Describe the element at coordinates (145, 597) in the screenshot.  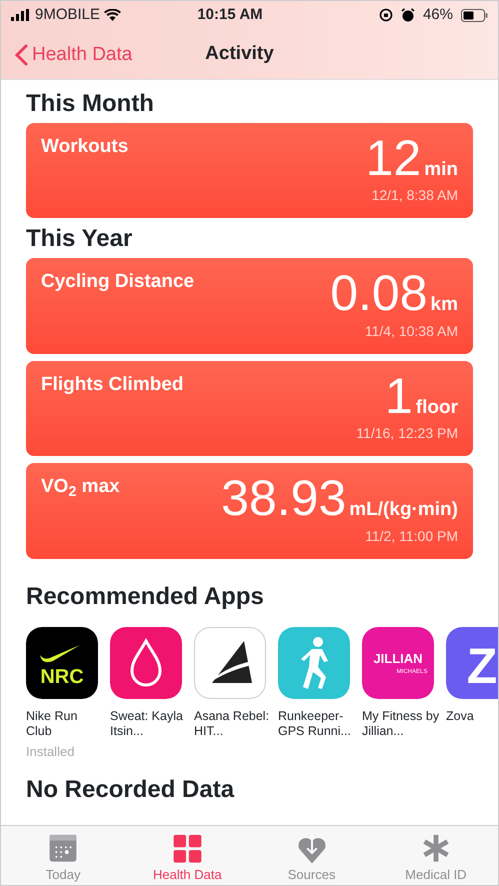
I see `section-heading: Recommended Apps` at that location.